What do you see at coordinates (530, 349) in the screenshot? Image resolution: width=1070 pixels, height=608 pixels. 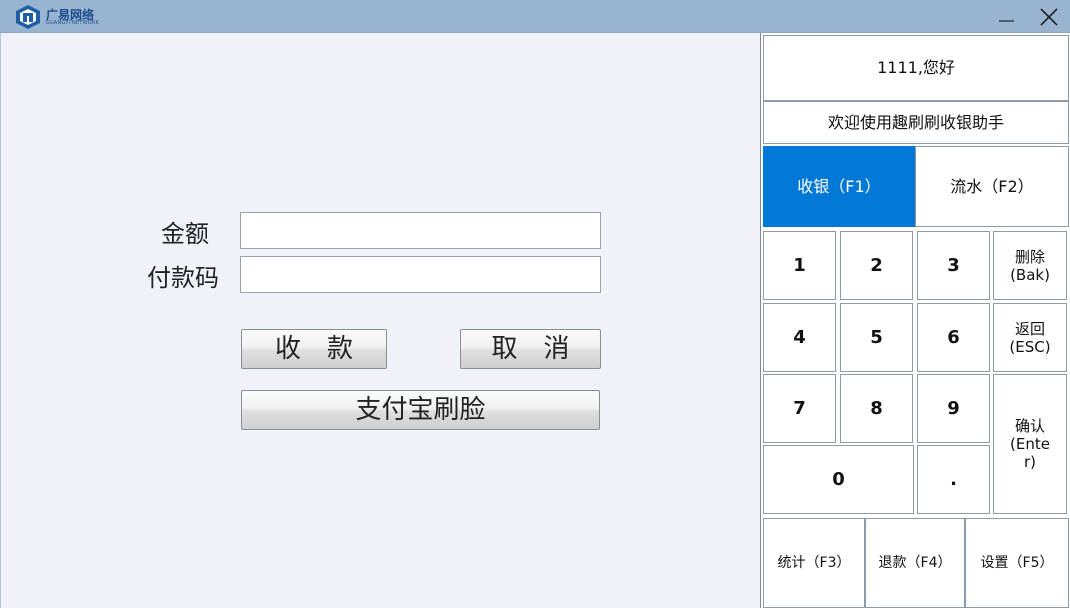 I see `cancel-button: 取 消` at bounding box center [530, 349].